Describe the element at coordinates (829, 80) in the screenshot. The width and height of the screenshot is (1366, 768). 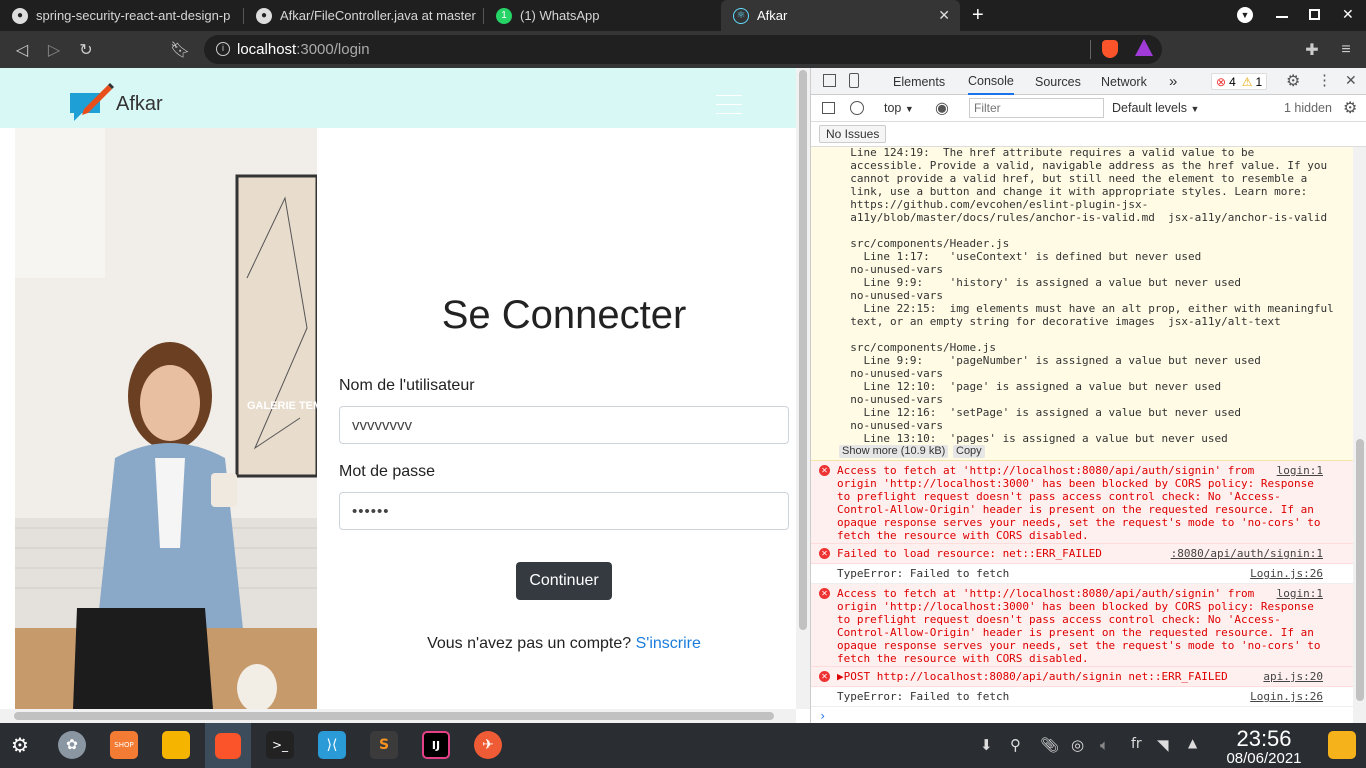
I see `inspect-element-icon` at that location.